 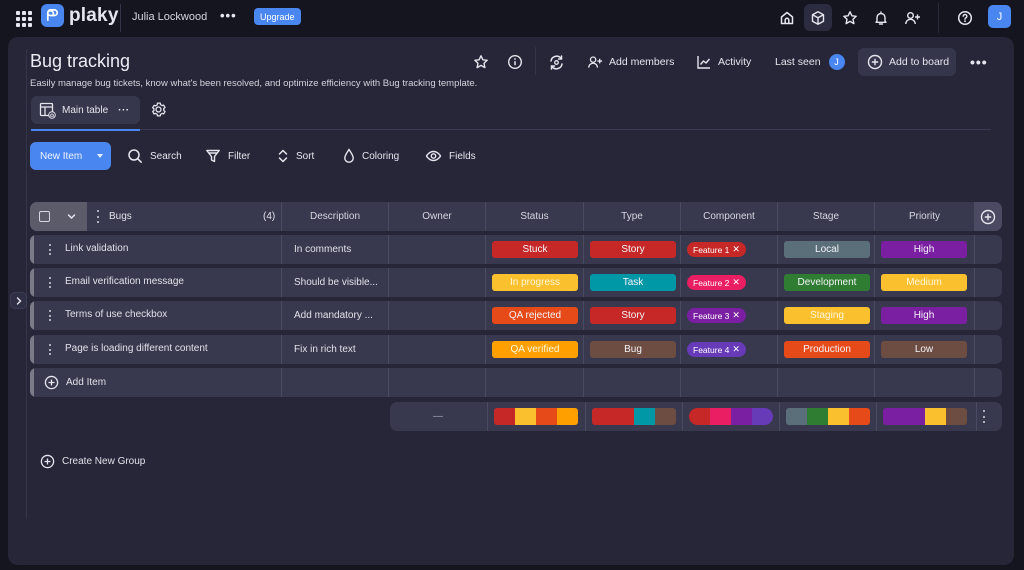 I want to click on last-seen-label: Last seen, so click(x=798, y=62).